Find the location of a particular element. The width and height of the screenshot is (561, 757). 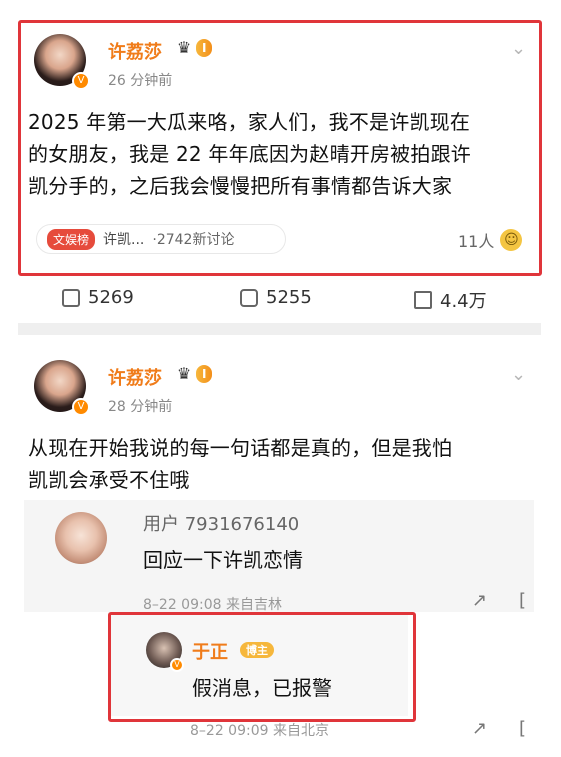

topic-count: ·2742新讨论 is located at coordinates (193, 240).